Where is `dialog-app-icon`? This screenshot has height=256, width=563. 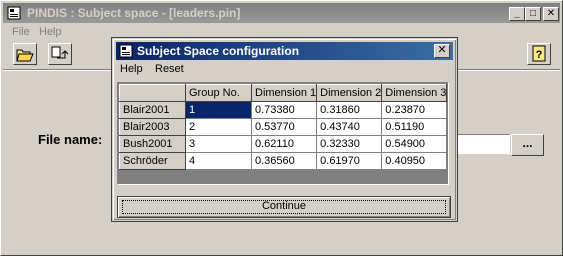 dialog-app-icon is located at coordinates (126, 51).